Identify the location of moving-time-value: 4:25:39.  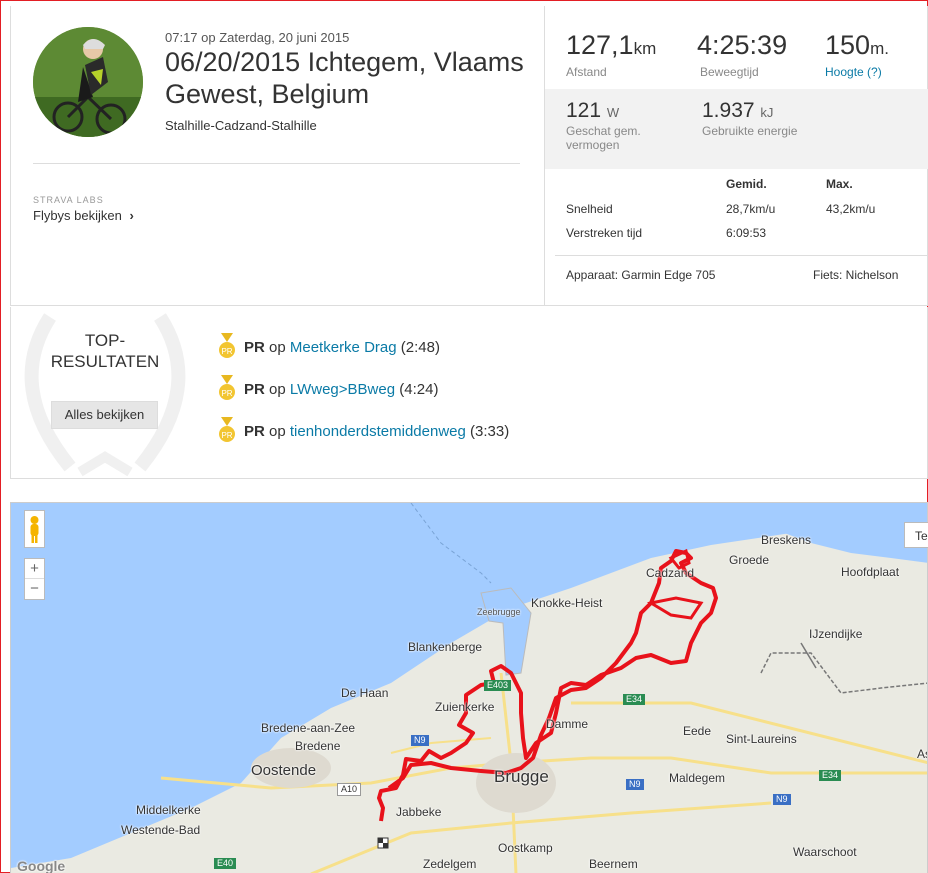
(742, 45).